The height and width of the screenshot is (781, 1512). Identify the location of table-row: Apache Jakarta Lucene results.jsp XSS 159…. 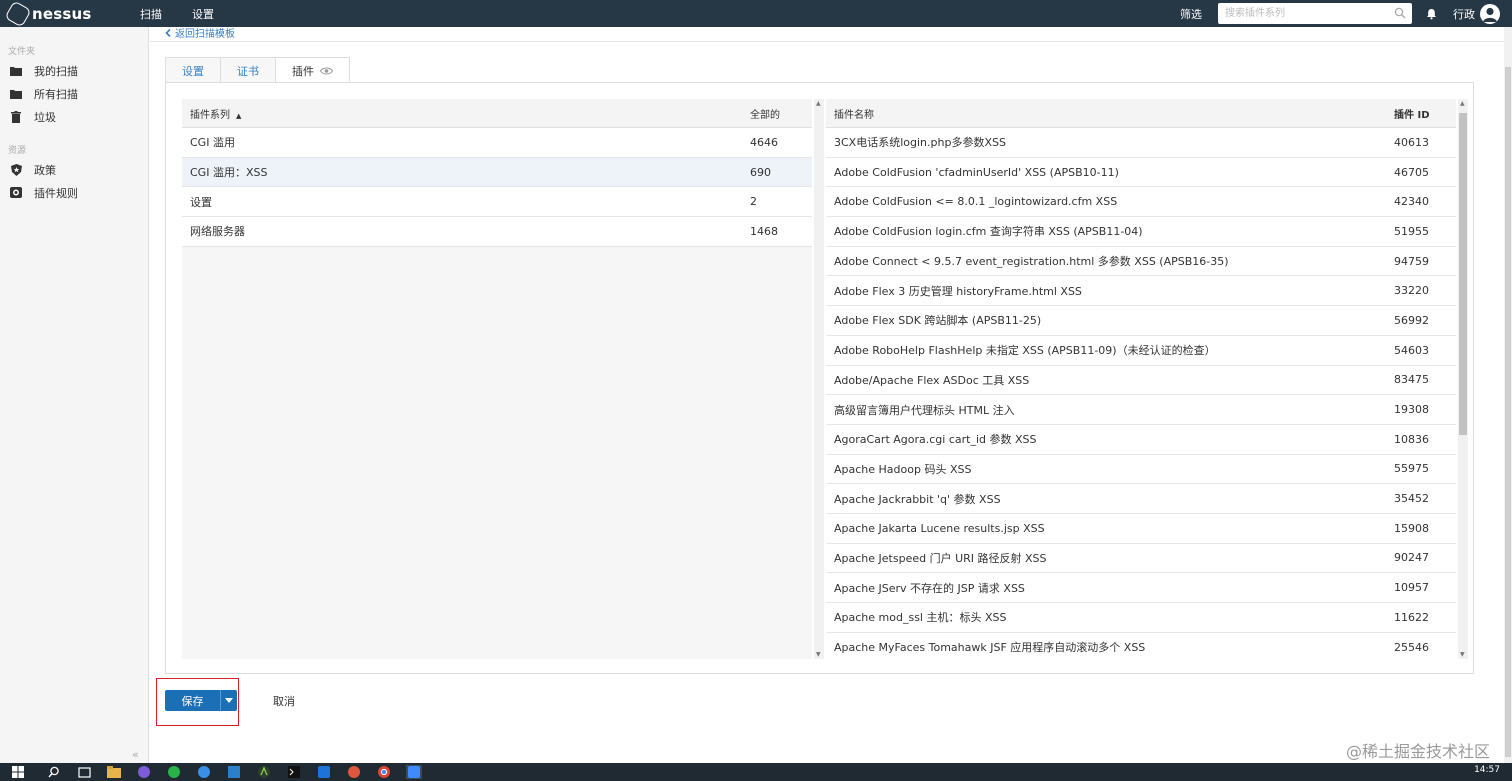
(1141, 528).